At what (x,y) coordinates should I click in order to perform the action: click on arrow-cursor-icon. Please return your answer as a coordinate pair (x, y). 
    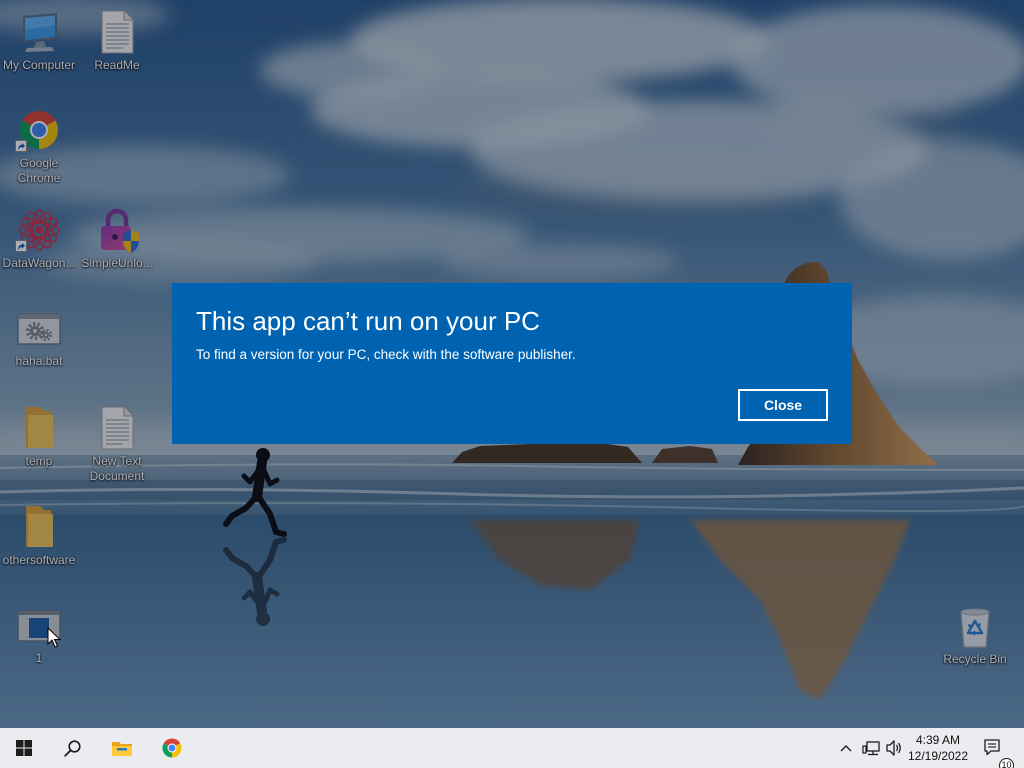
    Looking at the image, I should click on (54, 637).